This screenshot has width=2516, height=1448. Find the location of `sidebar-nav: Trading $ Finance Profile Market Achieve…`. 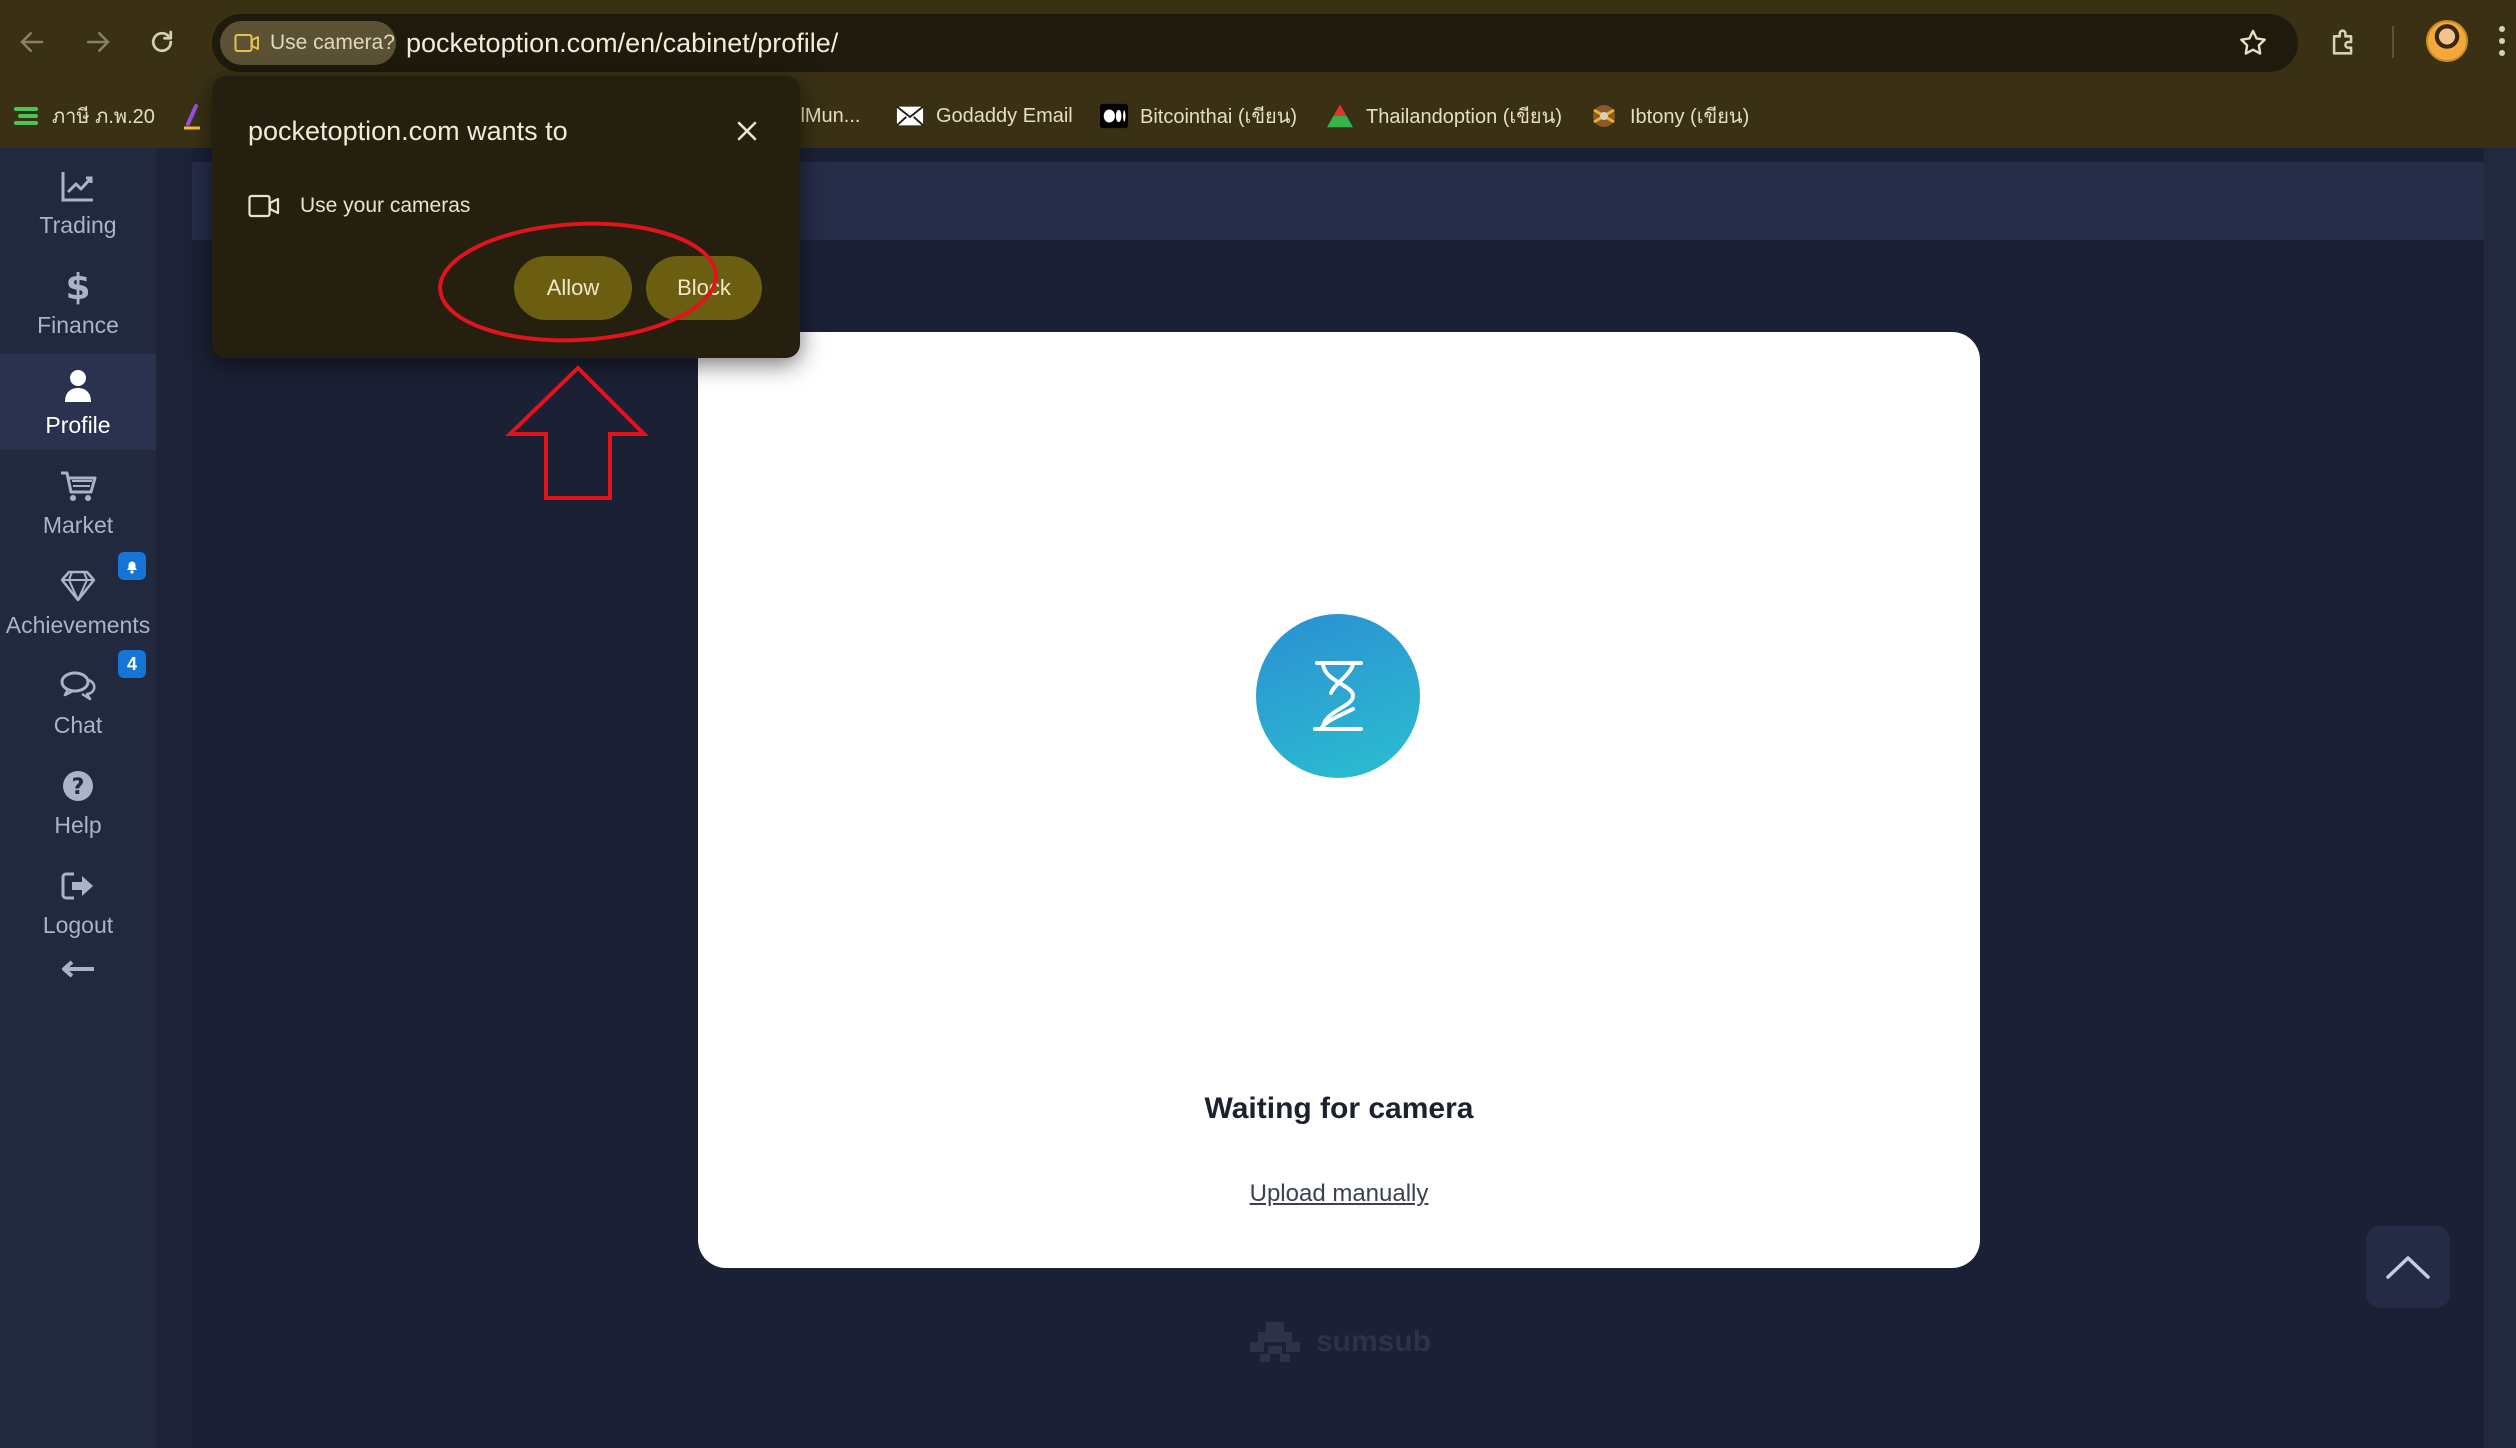

sidebar-nav: Trading $ Finance Profile Market Achieve… is located at coordinates (78, 798).